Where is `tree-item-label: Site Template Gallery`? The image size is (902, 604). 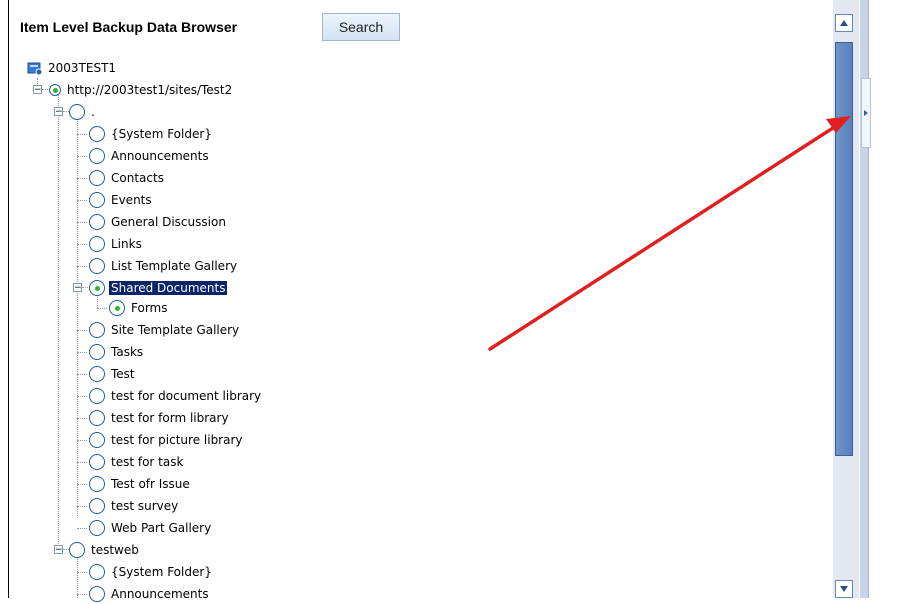 tree-item-label: Site Template Gallery is located at coordinates (175, 330).